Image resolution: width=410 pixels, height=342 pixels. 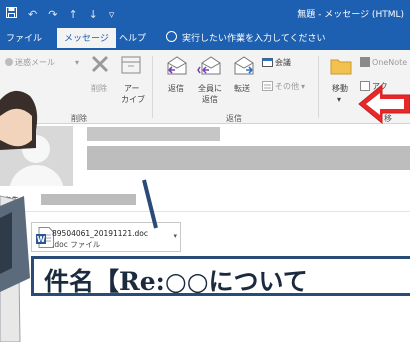 I want to click on quick-access-toolbar: ↶ ↷ ↑ ↓ ▿, so click(x=60, y=14).